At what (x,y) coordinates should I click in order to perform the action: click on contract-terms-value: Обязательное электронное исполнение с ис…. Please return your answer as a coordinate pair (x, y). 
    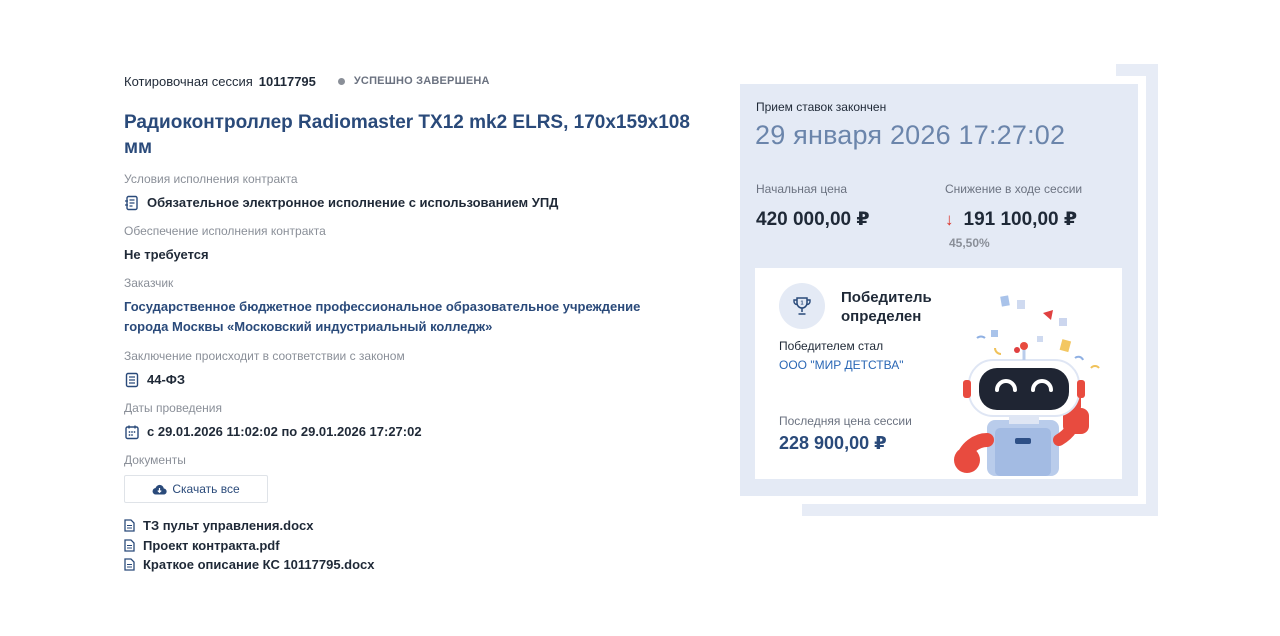
    Looking at the image, I should click on (419, 203).